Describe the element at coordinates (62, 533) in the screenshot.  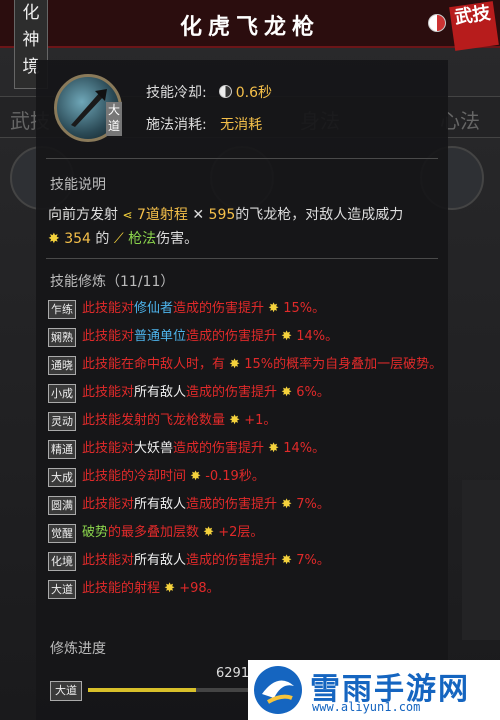
I see `mod-tier-tag: 觉醒` at that location.